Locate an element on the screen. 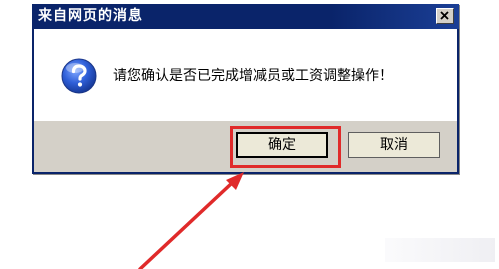 This screenshot has width=499, height=269. arrow-annotation is located at coordinates (191, 220).